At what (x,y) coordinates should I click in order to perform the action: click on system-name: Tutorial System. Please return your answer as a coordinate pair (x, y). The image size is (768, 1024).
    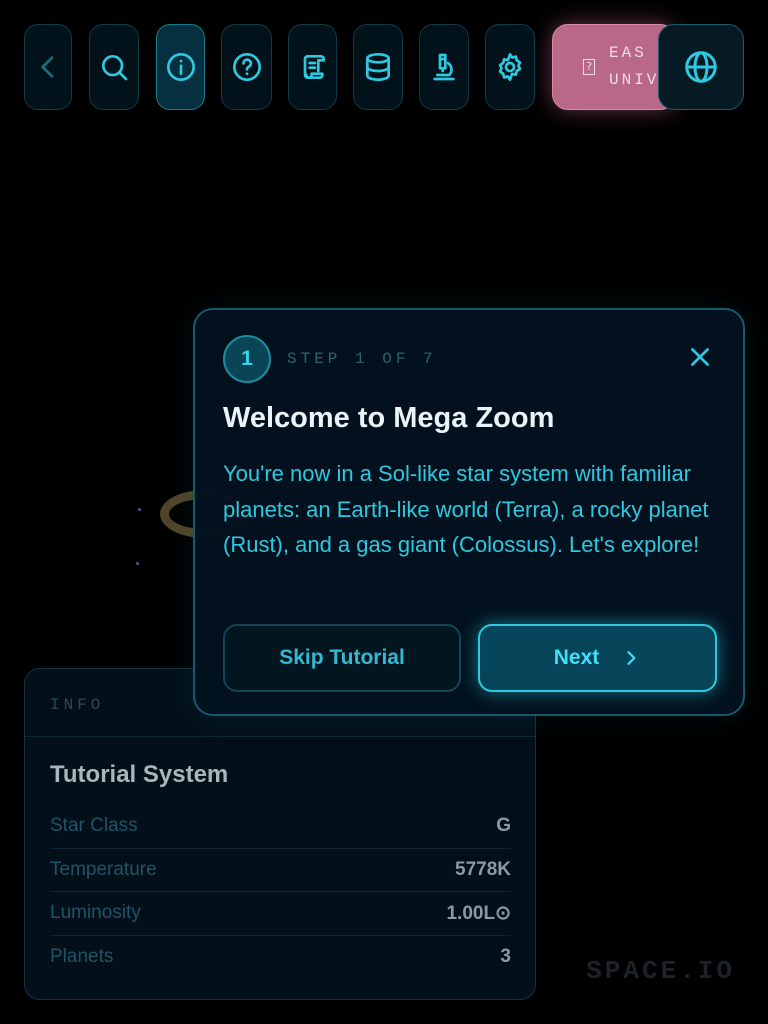
    Looking at the image, I should click on (139, 774).